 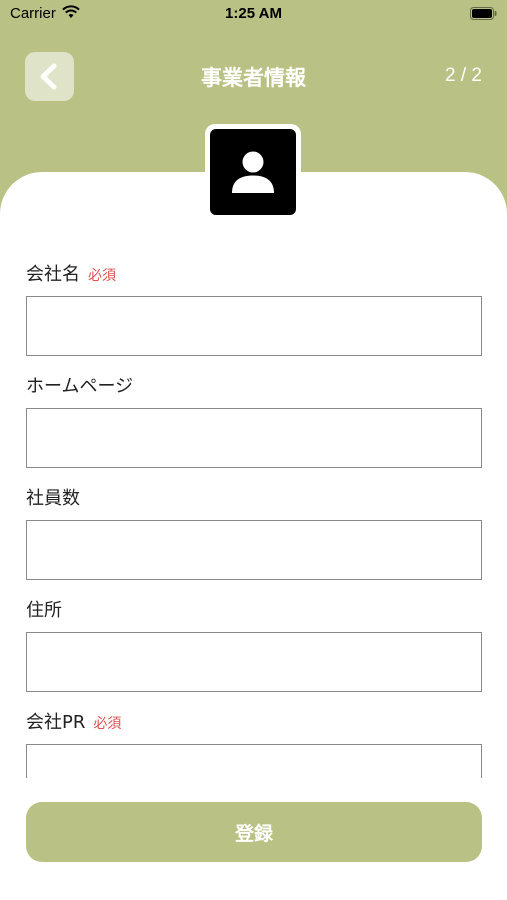 I want to click on company-pr-input, so click(x=254, y=761).